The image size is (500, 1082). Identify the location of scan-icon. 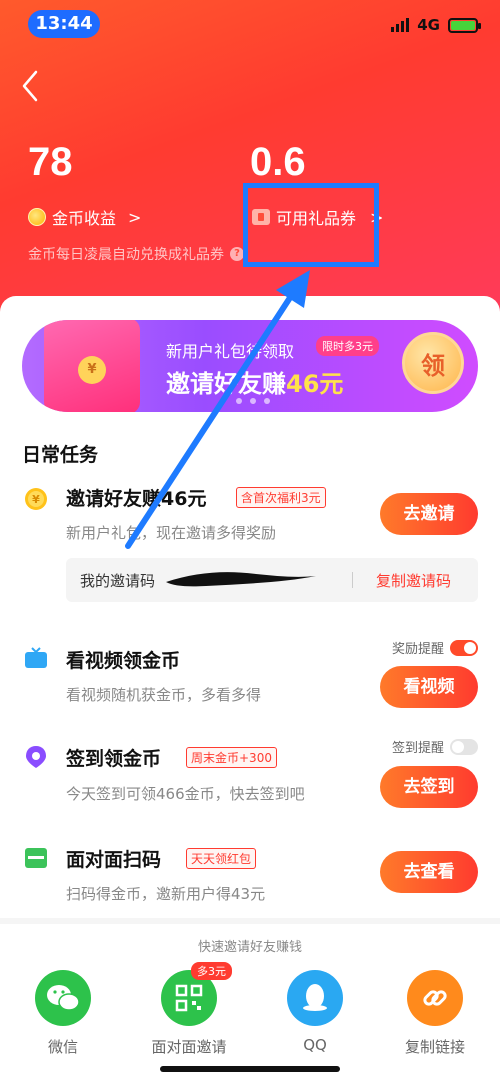
(36, 858).